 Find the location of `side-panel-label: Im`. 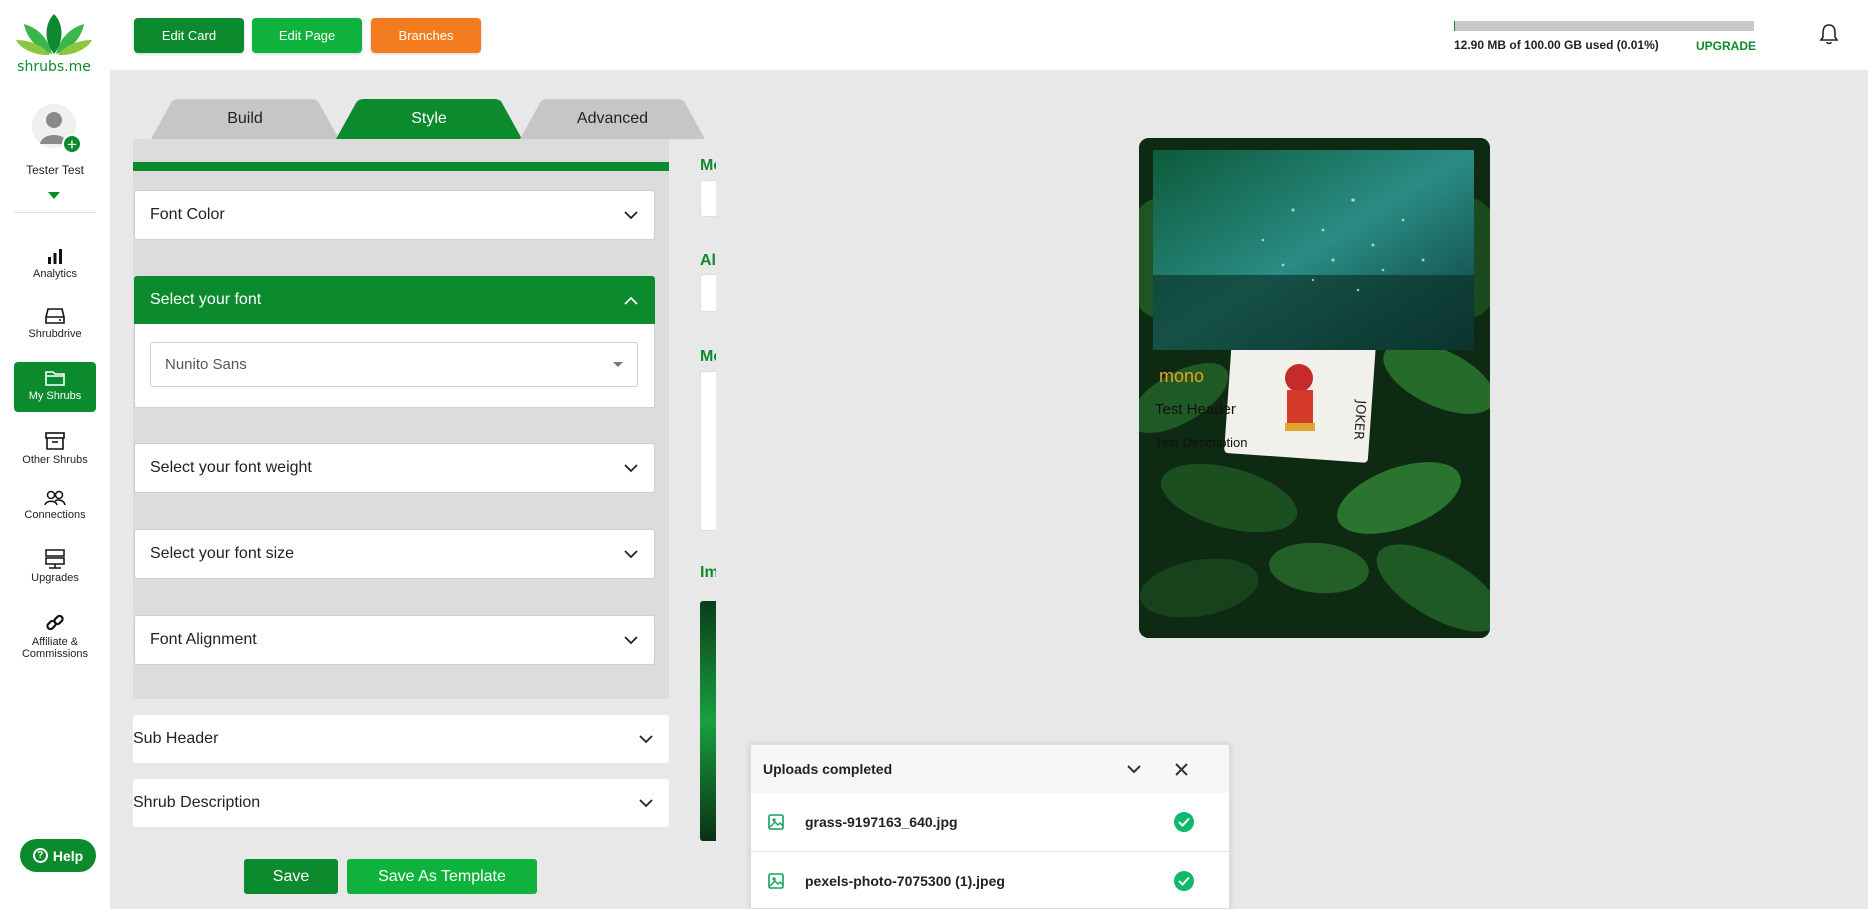

side-panel-label: Im is located at coordinates (708, 572).